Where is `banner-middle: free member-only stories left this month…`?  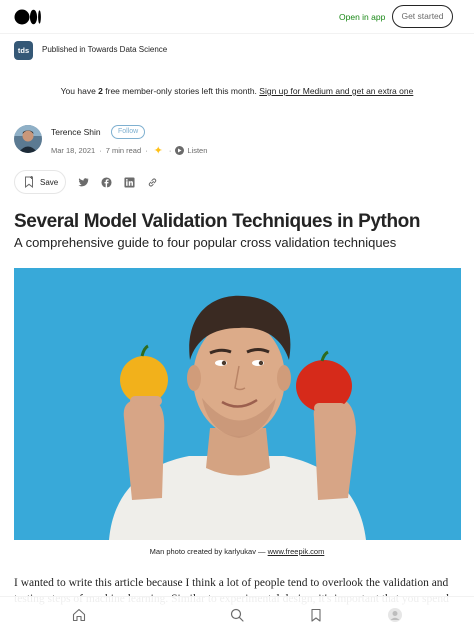
banner-middle: free member-only stories left this month… is located at coordinates (181, 91).